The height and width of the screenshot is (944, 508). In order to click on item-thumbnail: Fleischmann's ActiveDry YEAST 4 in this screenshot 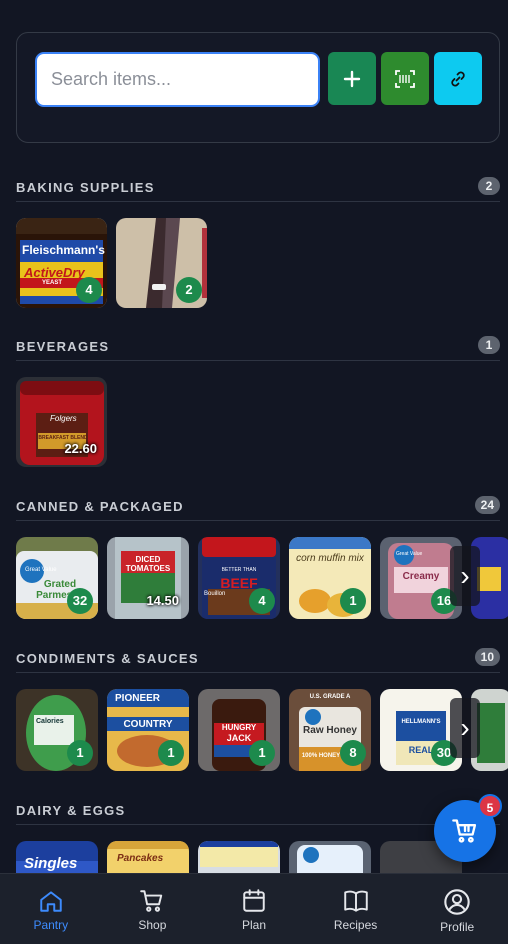, I will do `click(61, 263)`.